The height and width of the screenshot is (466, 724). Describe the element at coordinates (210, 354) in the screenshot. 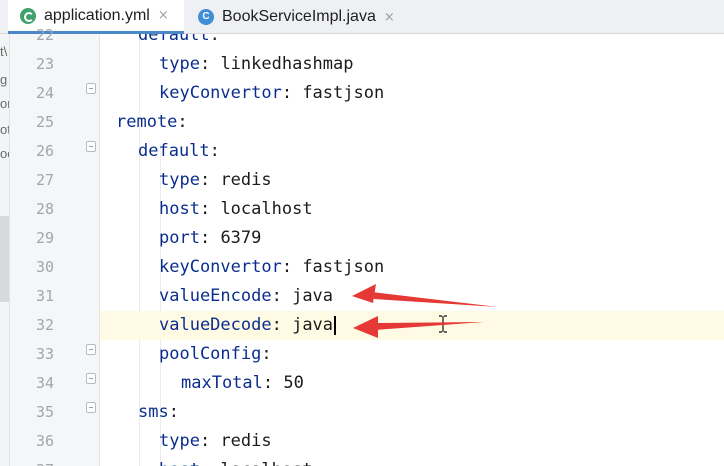

I see `yaml-key: poolConfig` at that location.